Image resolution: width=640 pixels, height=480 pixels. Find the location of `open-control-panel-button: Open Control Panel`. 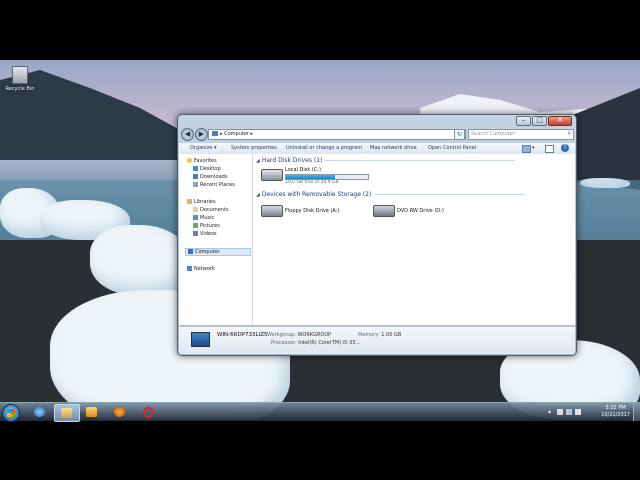

open-control-panel-button: Open Control Panel is located at coordinates (452, 148).